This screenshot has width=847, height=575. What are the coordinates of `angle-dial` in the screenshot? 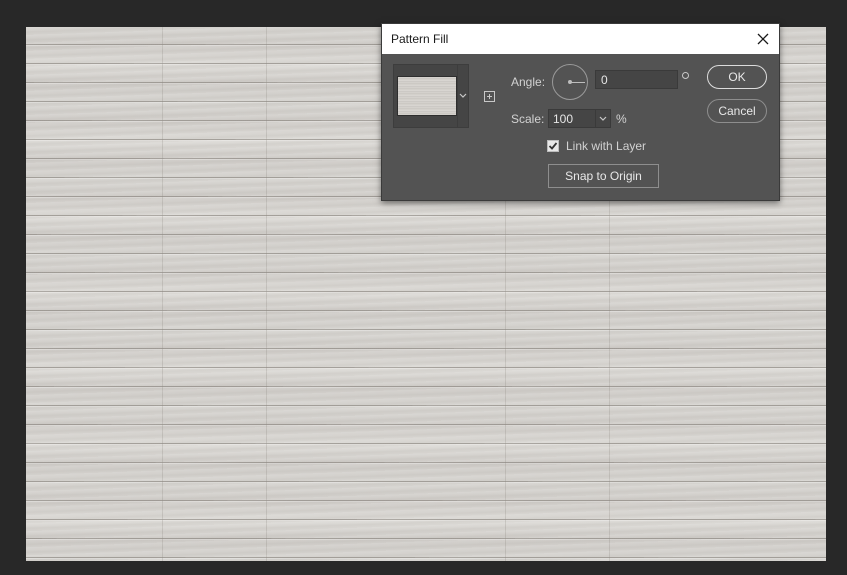 It's located at (570, 82).